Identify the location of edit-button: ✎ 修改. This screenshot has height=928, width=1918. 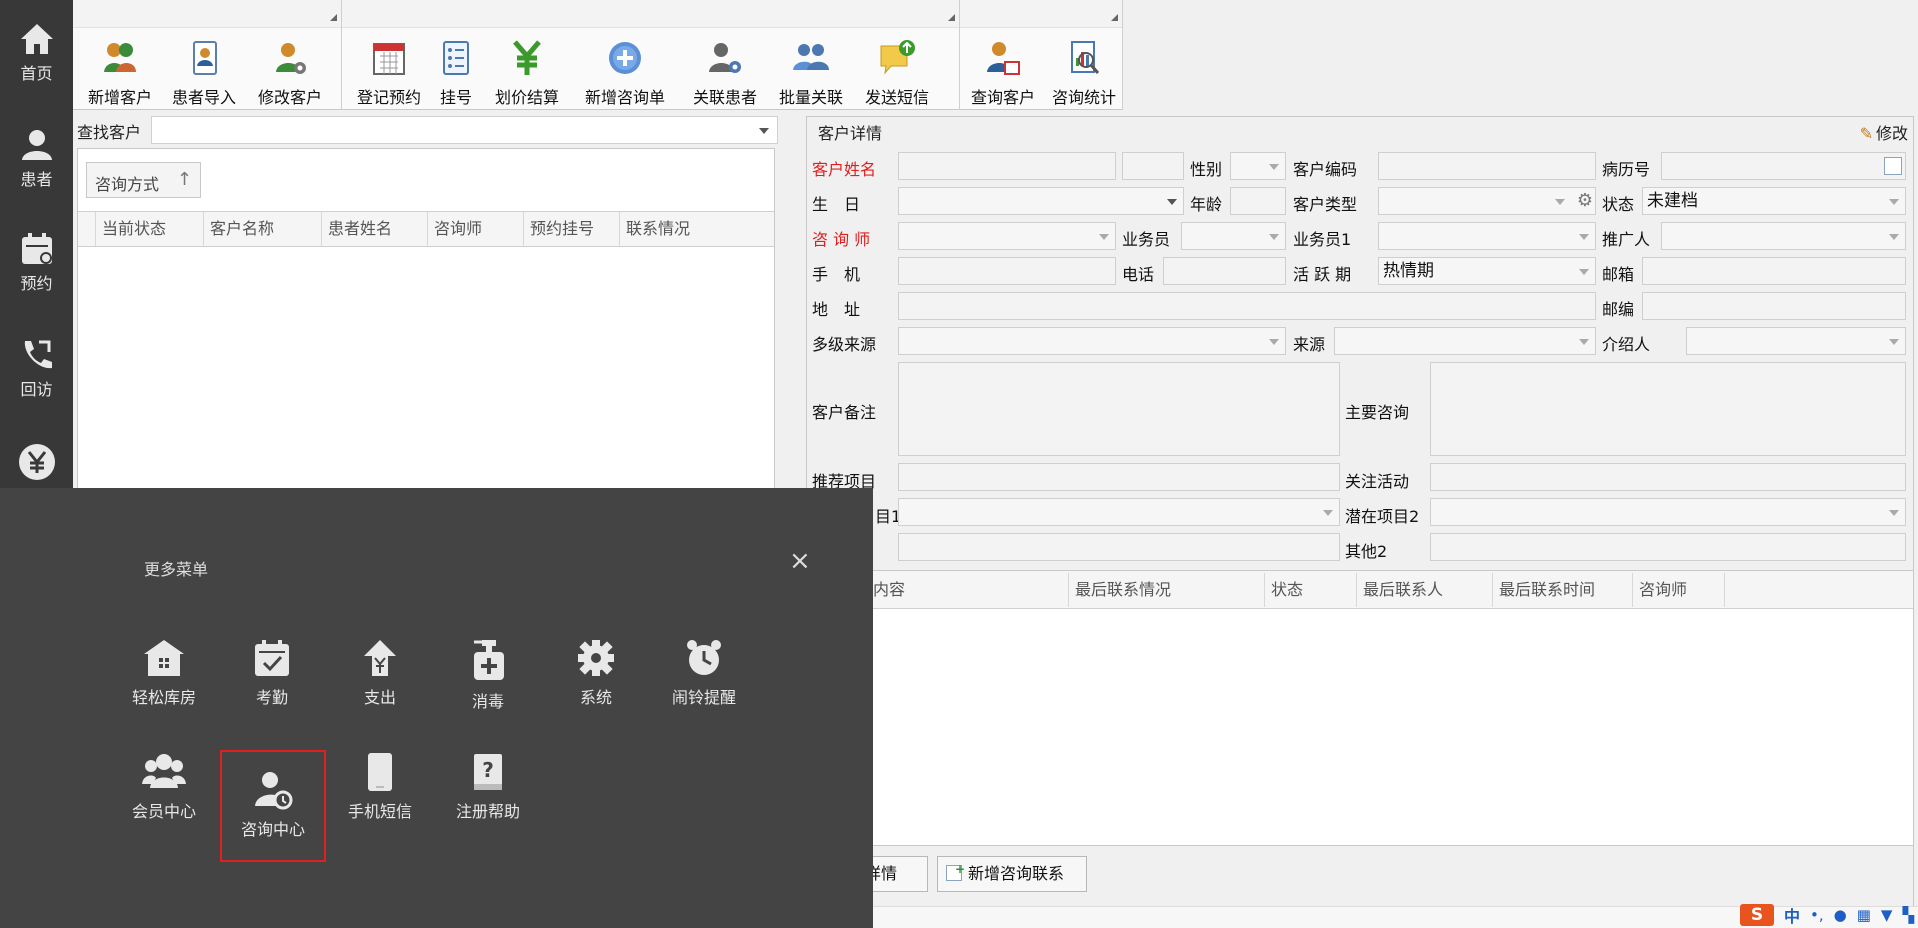
(1884, 132).